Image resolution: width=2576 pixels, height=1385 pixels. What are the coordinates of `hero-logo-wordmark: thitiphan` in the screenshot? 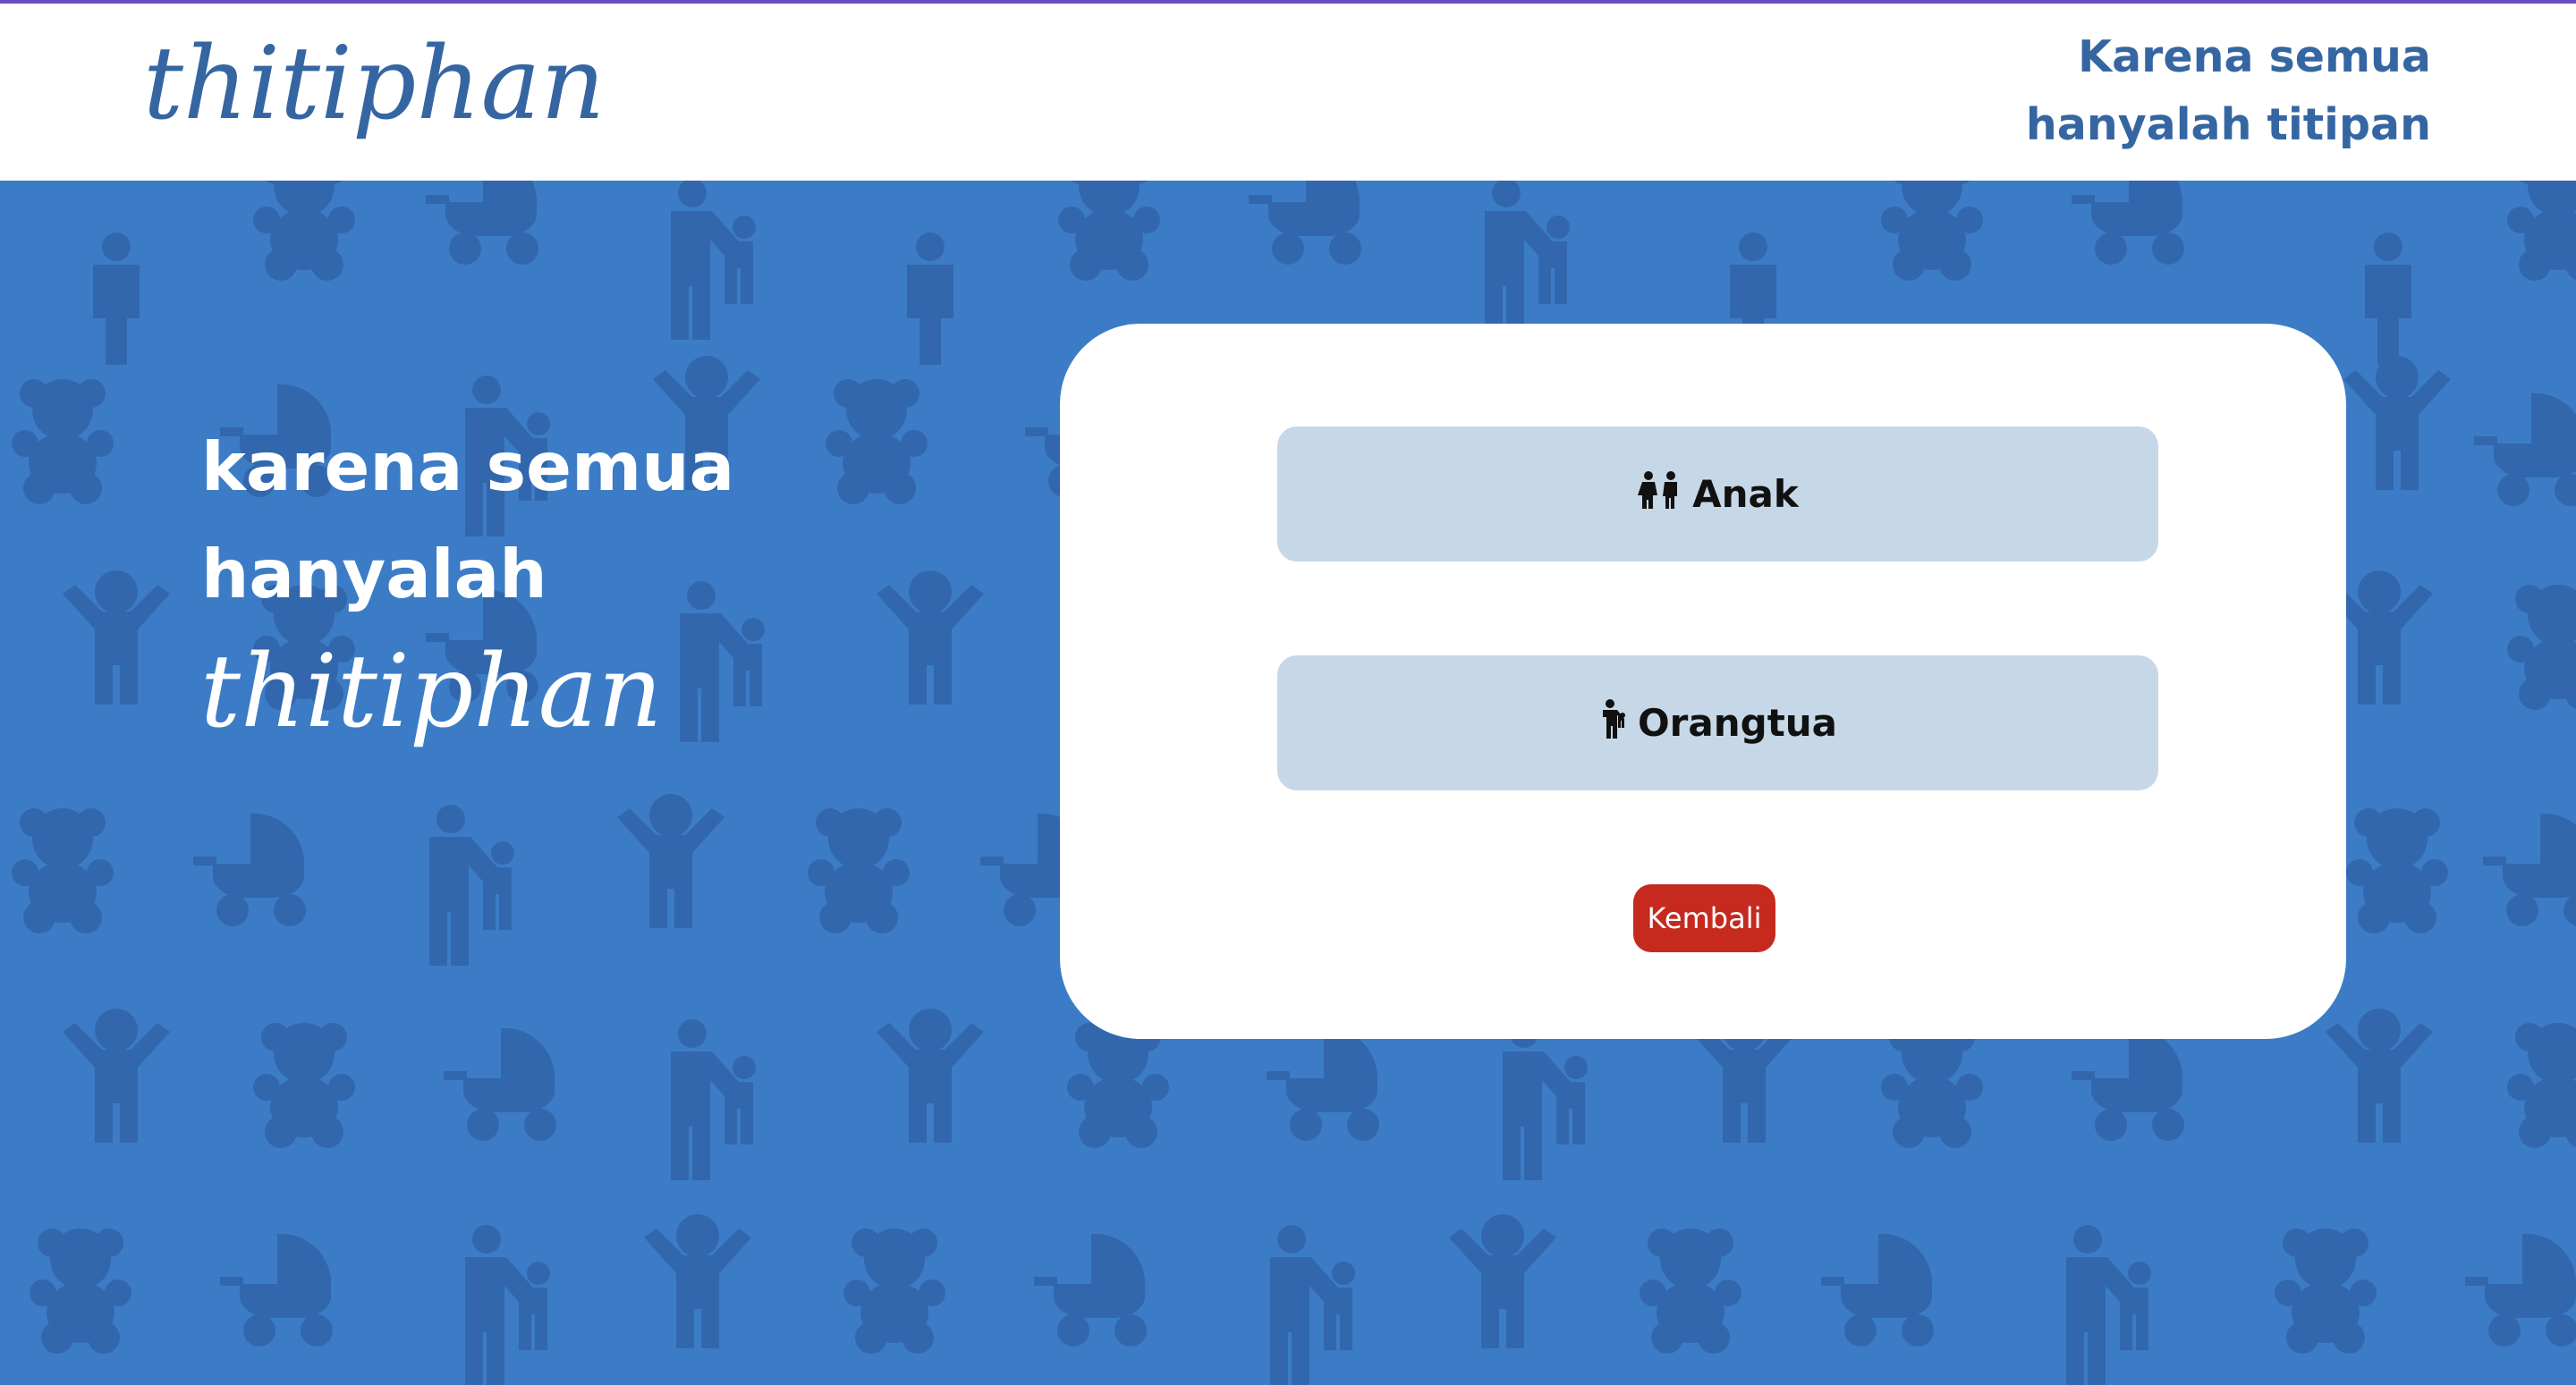 It's located at (431, 692).